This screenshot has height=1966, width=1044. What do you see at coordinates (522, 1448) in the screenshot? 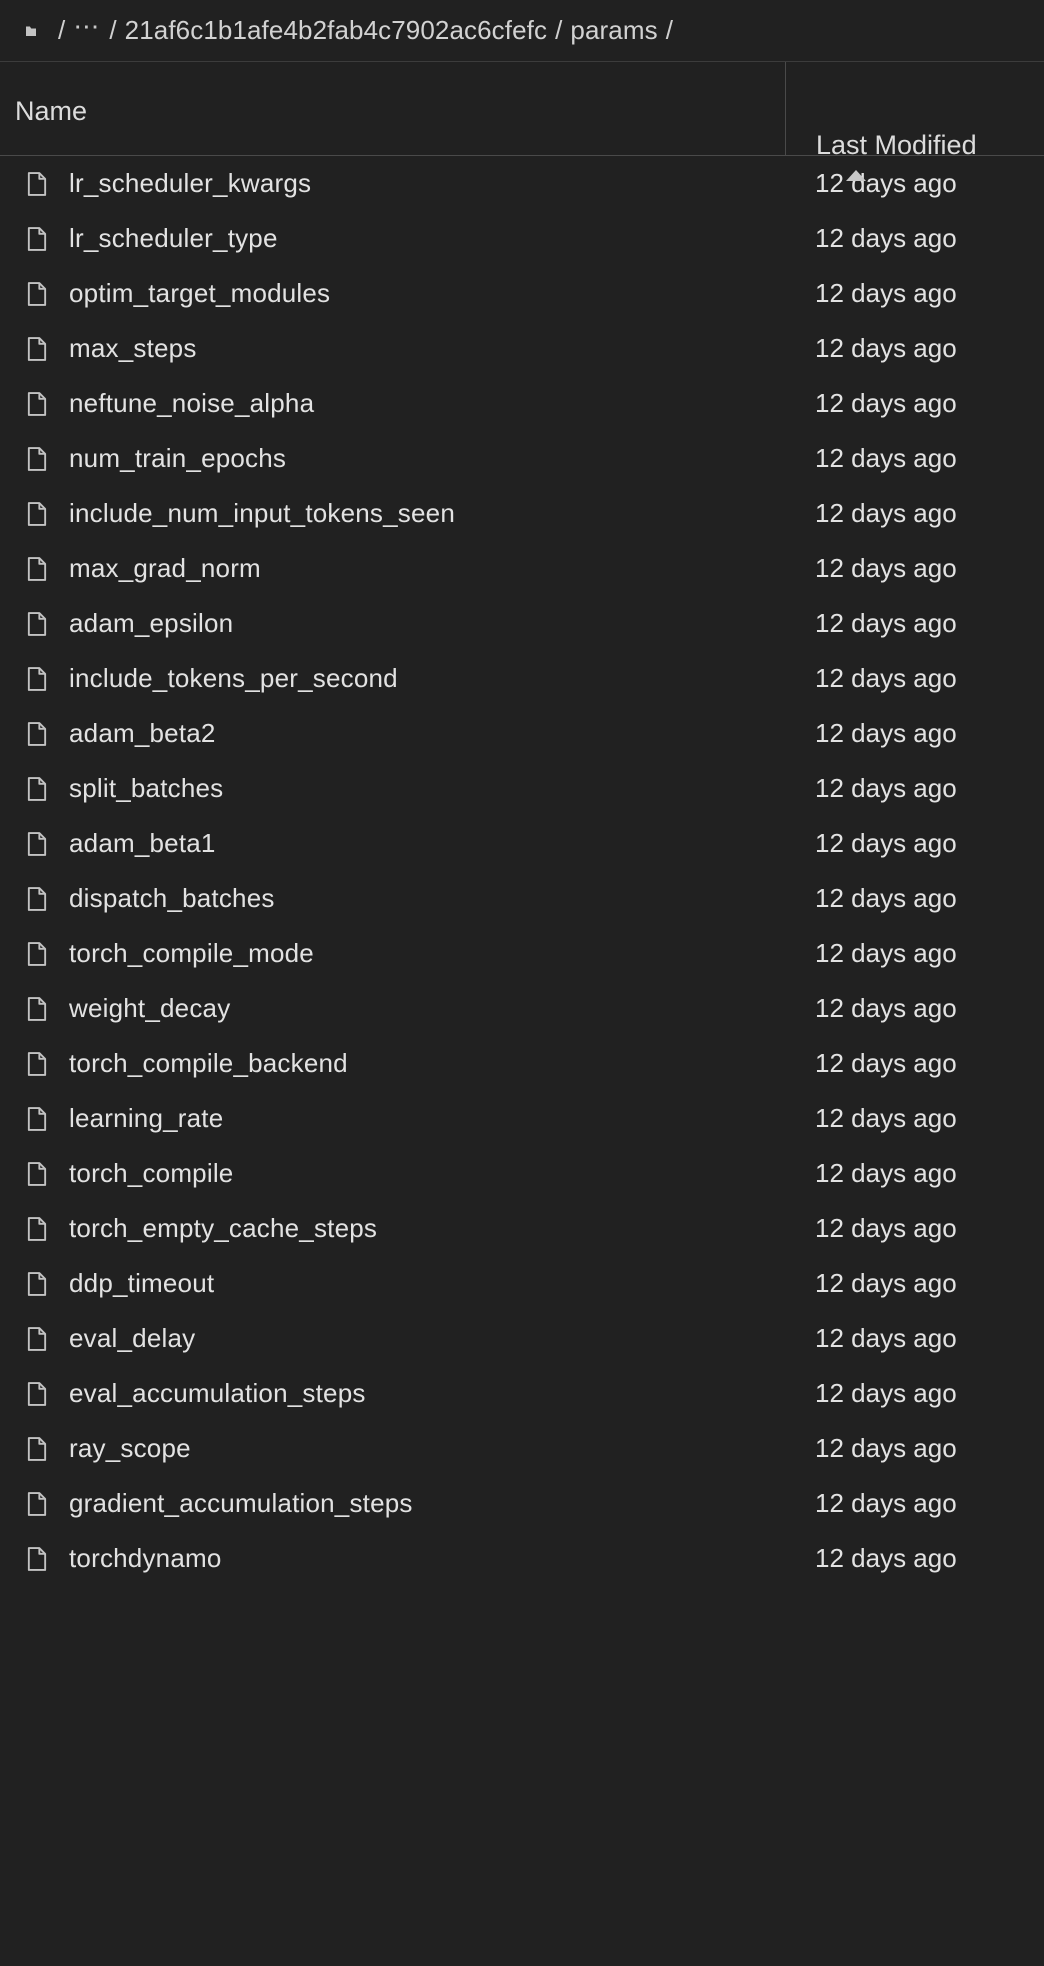
I see `table-row: ray_scope 12 days ago` at bounding box center [522, 1448].